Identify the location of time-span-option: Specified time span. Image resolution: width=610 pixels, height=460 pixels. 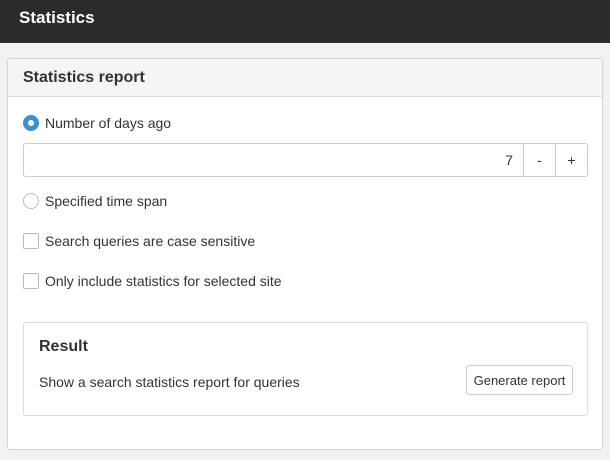
(95, 201).